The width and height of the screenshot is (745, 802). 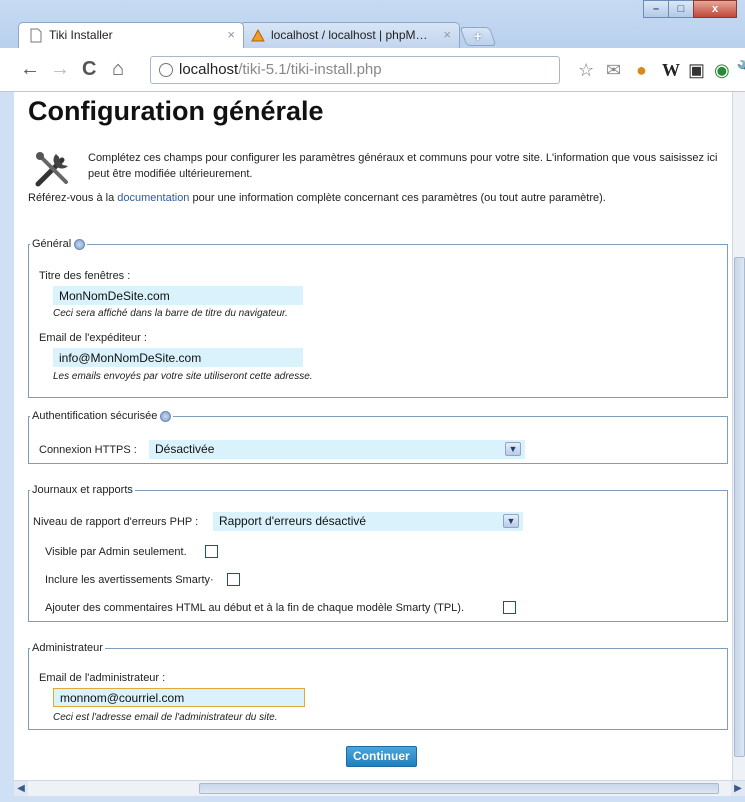 I want to click on wikipedia-icon: W, so click(x=671, y=70).